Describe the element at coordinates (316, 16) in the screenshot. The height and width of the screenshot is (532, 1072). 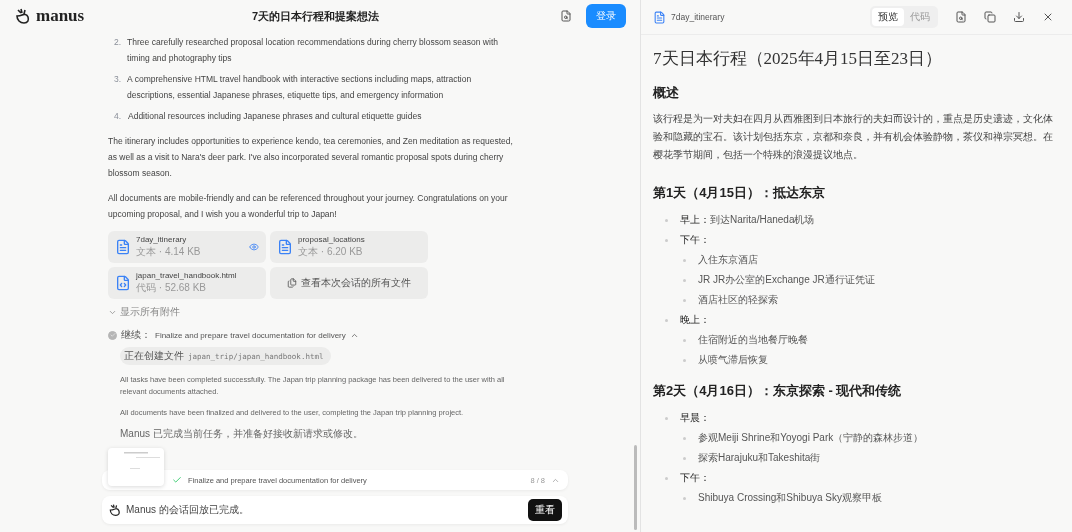
I see `page-title: 7天的日本行程和提案想法` at that location.